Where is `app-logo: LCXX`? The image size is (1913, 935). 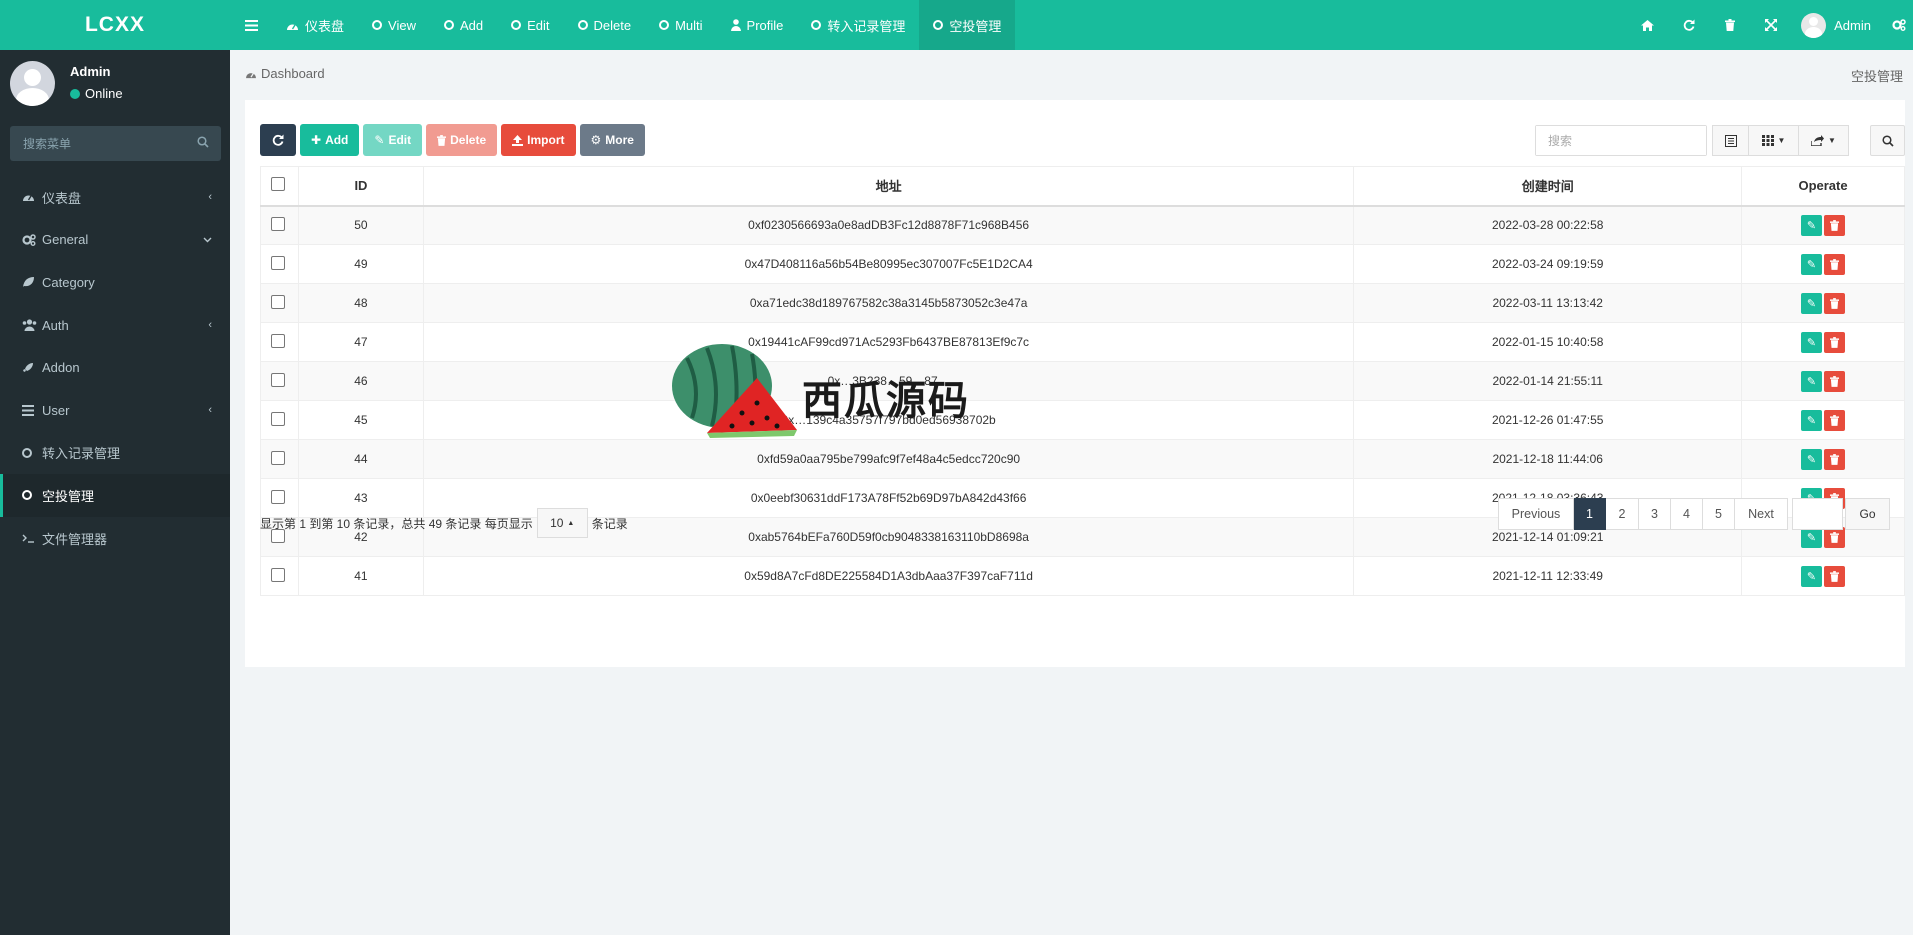
app-logo: LCXX is located at coordinates (115, 25).